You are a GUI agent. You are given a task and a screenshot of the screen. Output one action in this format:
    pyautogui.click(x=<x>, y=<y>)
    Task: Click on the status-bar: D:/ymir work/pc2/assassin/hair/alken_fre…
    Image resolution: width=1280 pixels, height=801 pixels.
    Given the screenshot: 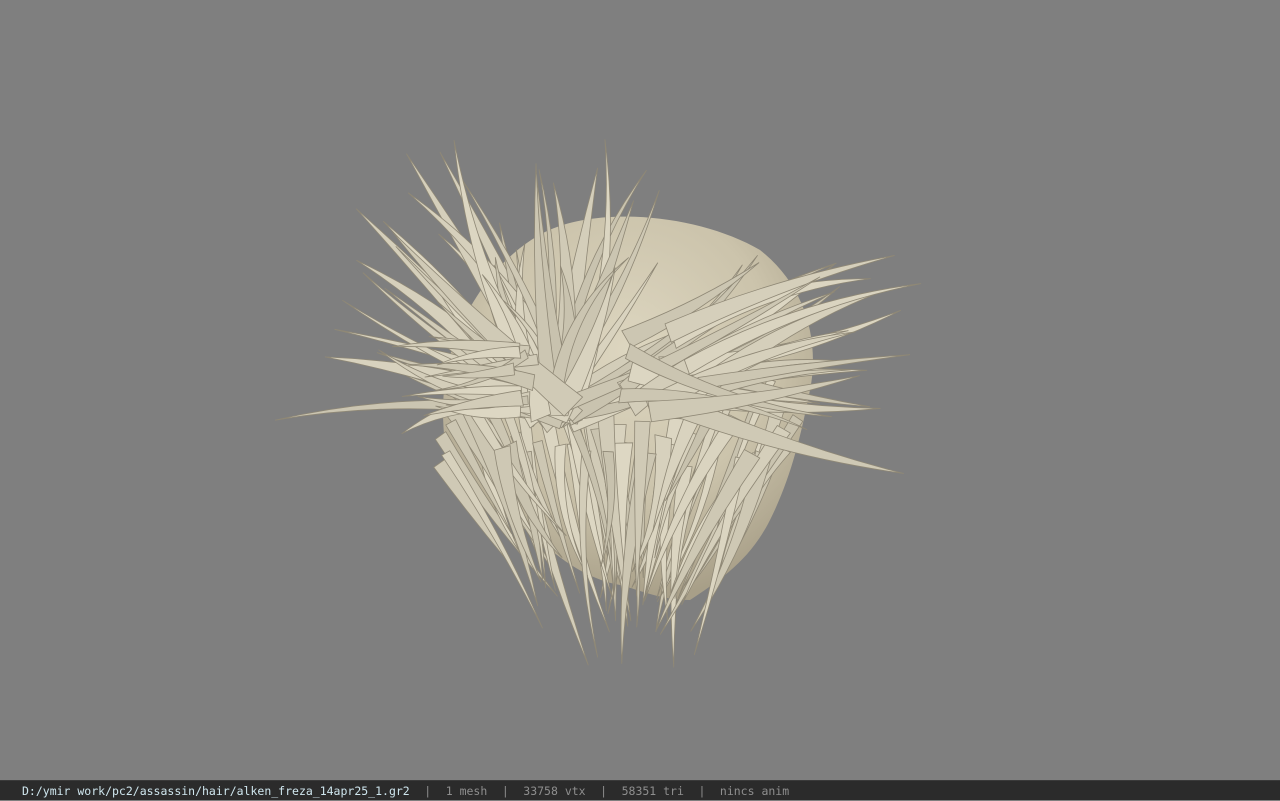 What is the action you would take?
    pyautogui.click(x=640, y=790)
    